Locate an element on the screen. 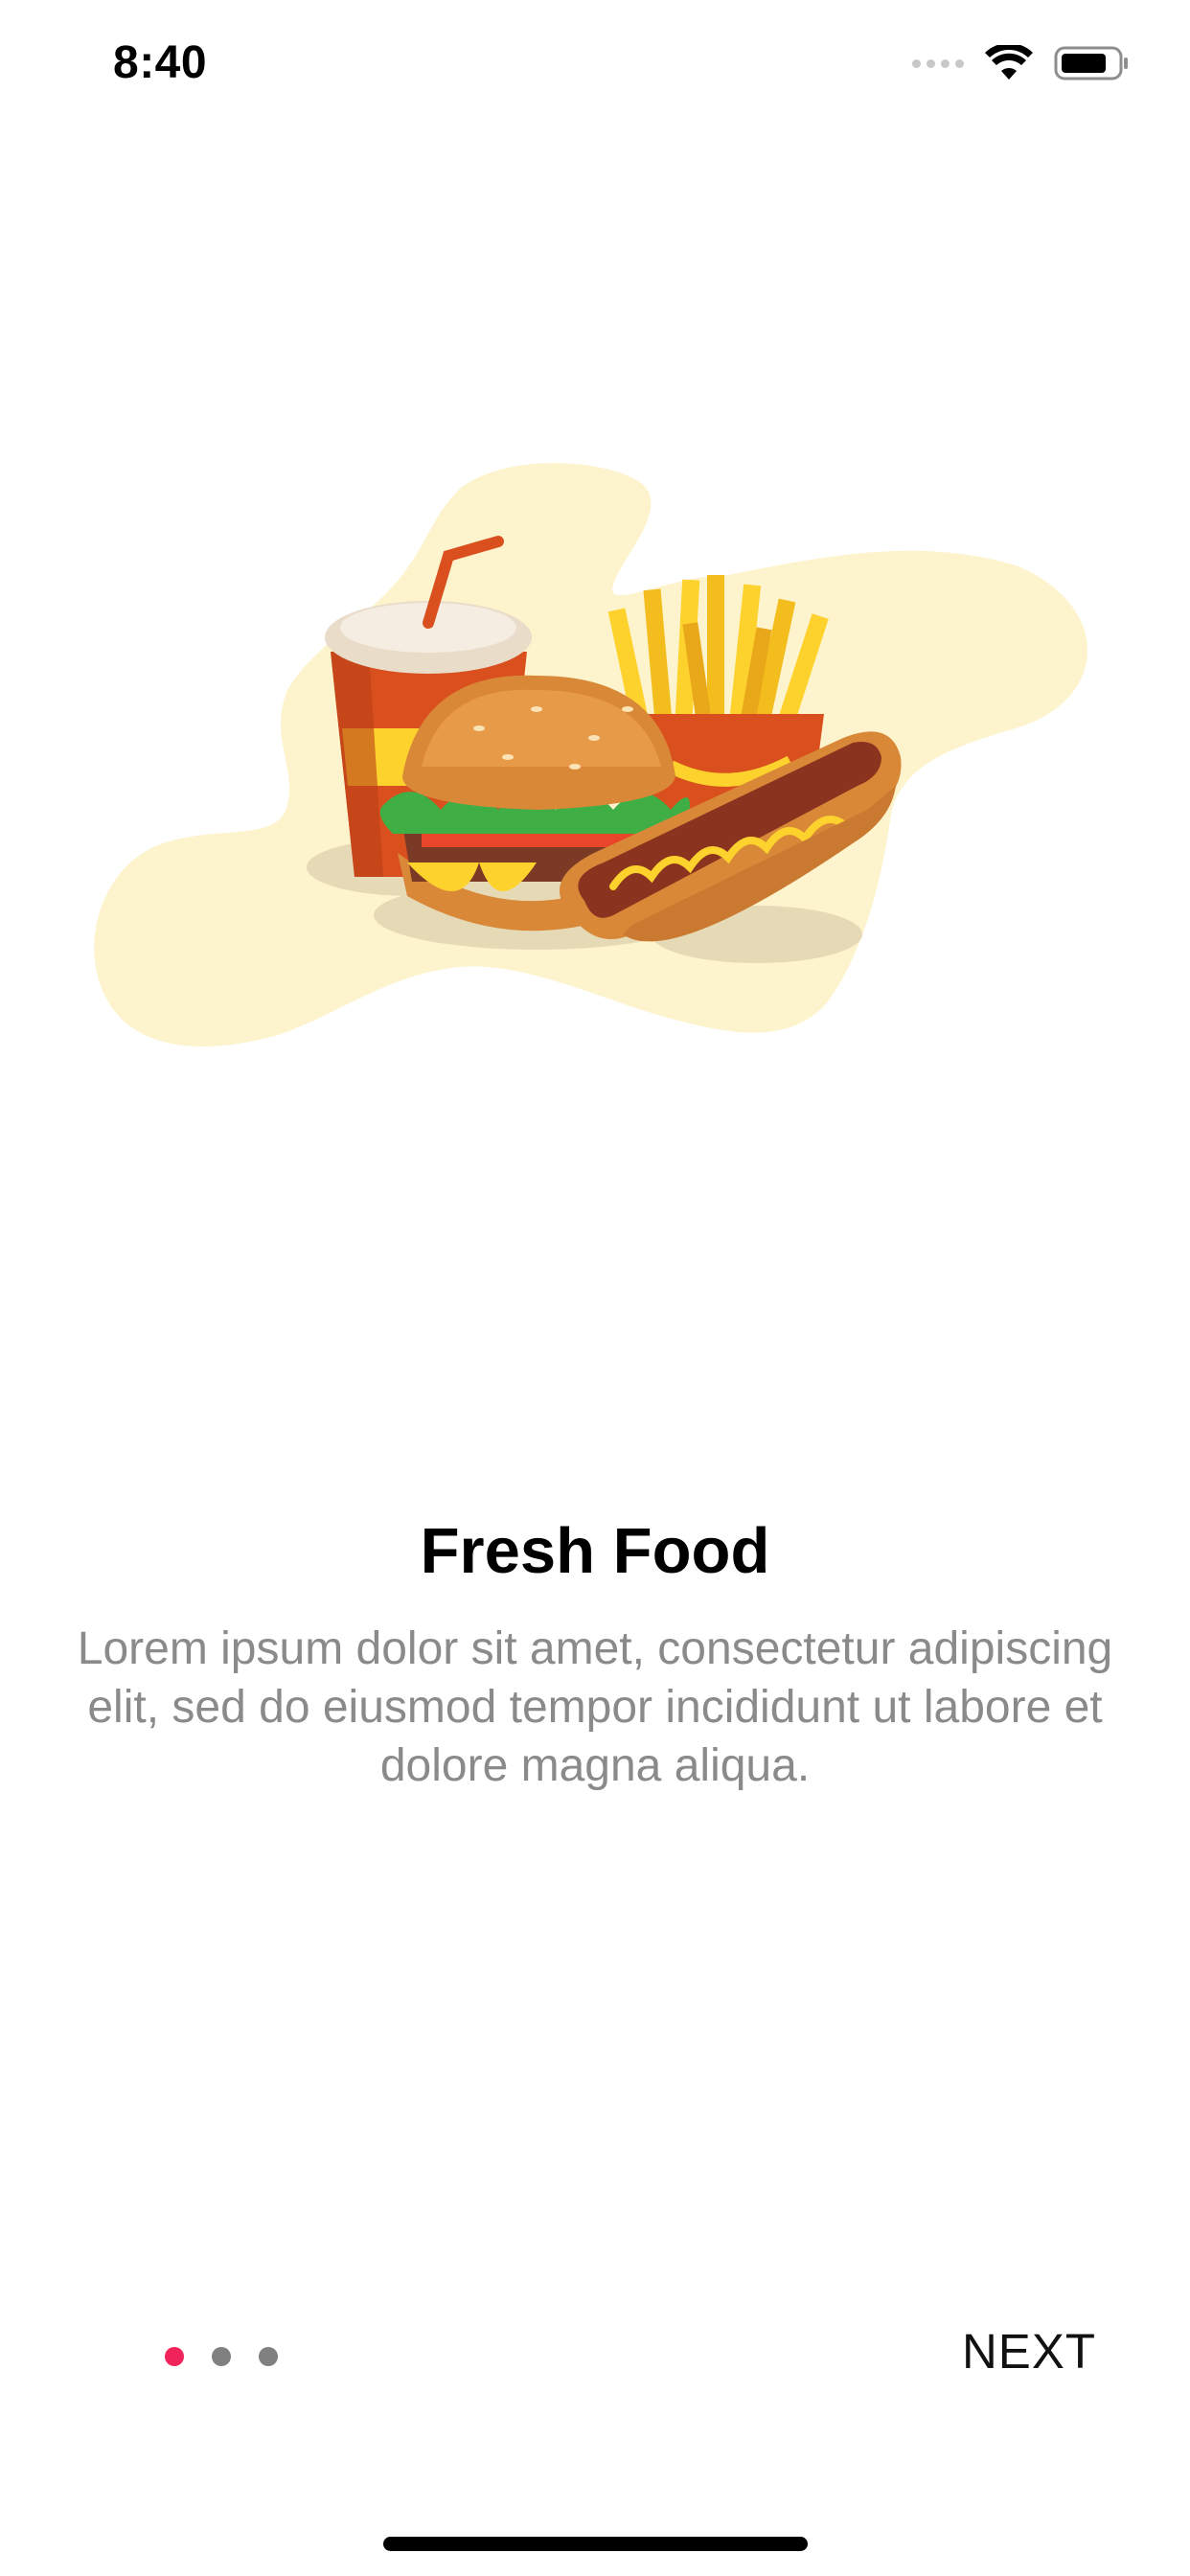 The height and width of the screenshot is (2576, 1190). status-time: 8:40 is located at coordinates (160, 63).